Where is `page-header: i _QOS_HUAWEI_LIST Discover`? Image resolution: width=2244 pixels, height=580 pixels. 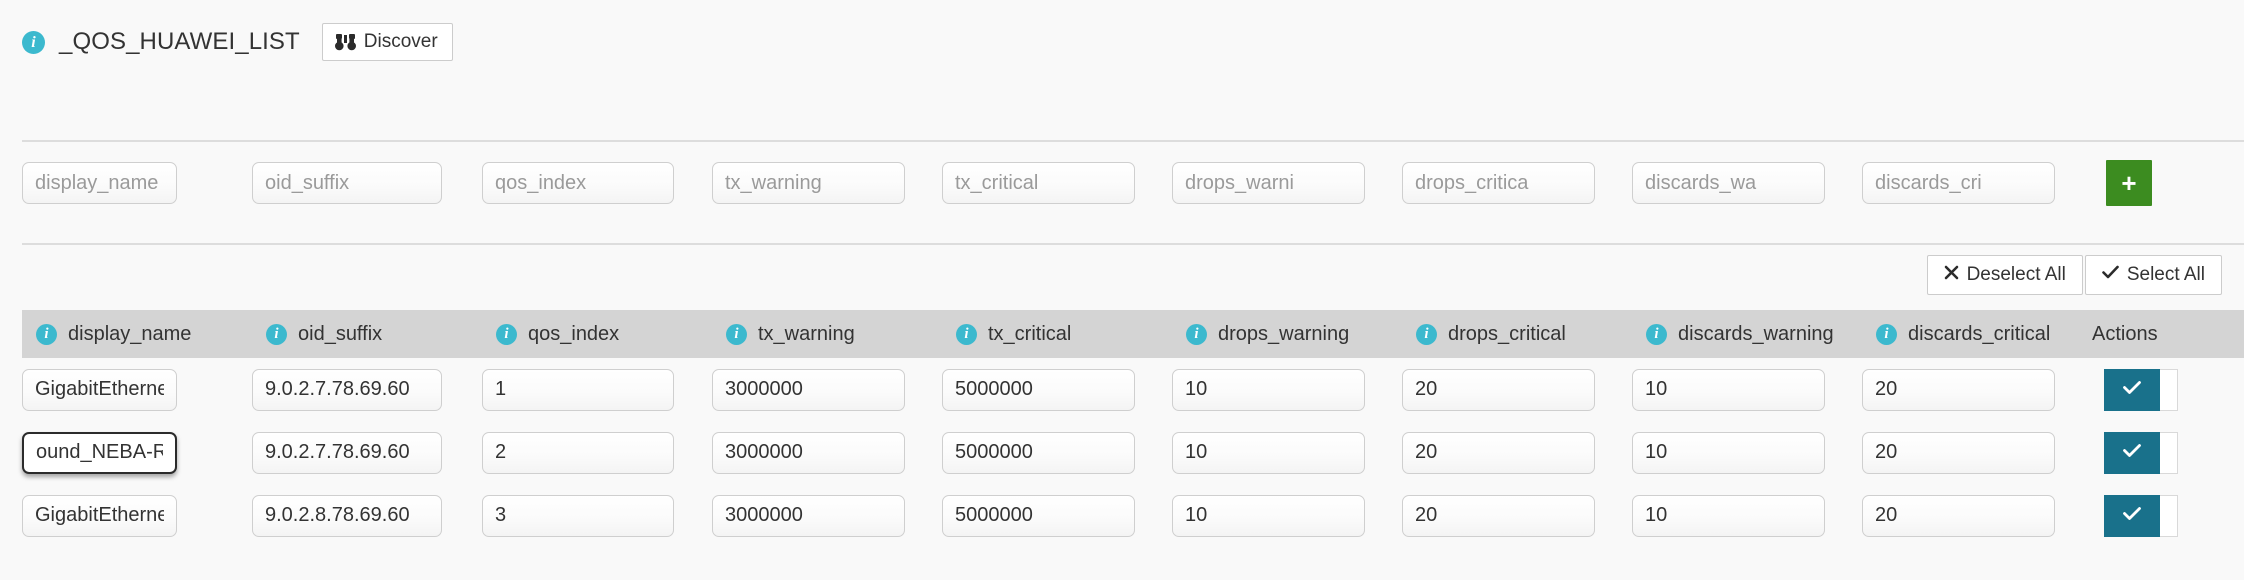
page-header: i _QOS_HUAWEI_LIST Discover is located at coordinates (1122, 31).